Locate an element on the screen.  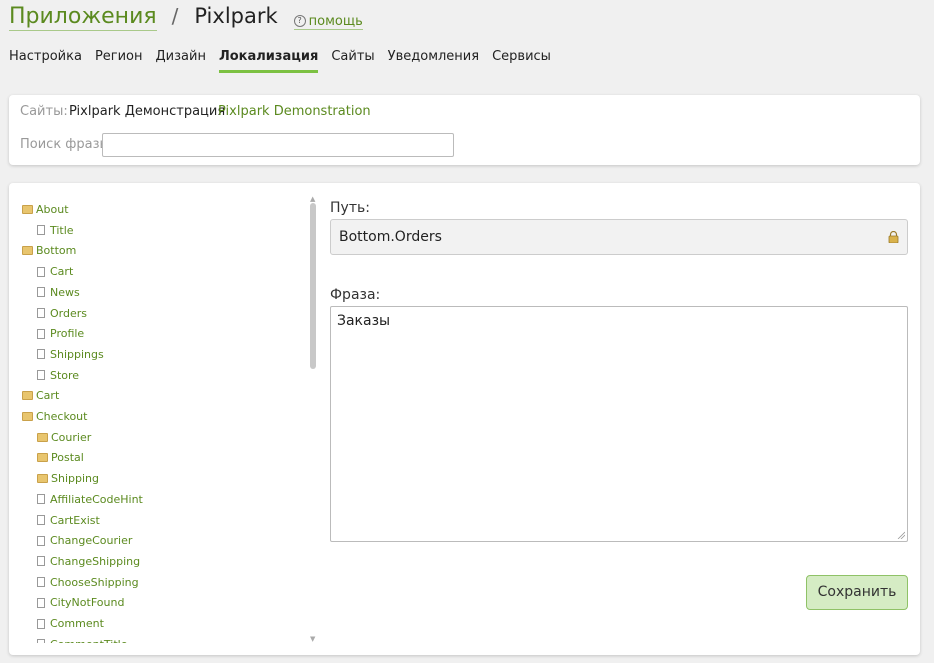
tree-item-commenttitle: CommentTitle is located at coordinates (82, 640).